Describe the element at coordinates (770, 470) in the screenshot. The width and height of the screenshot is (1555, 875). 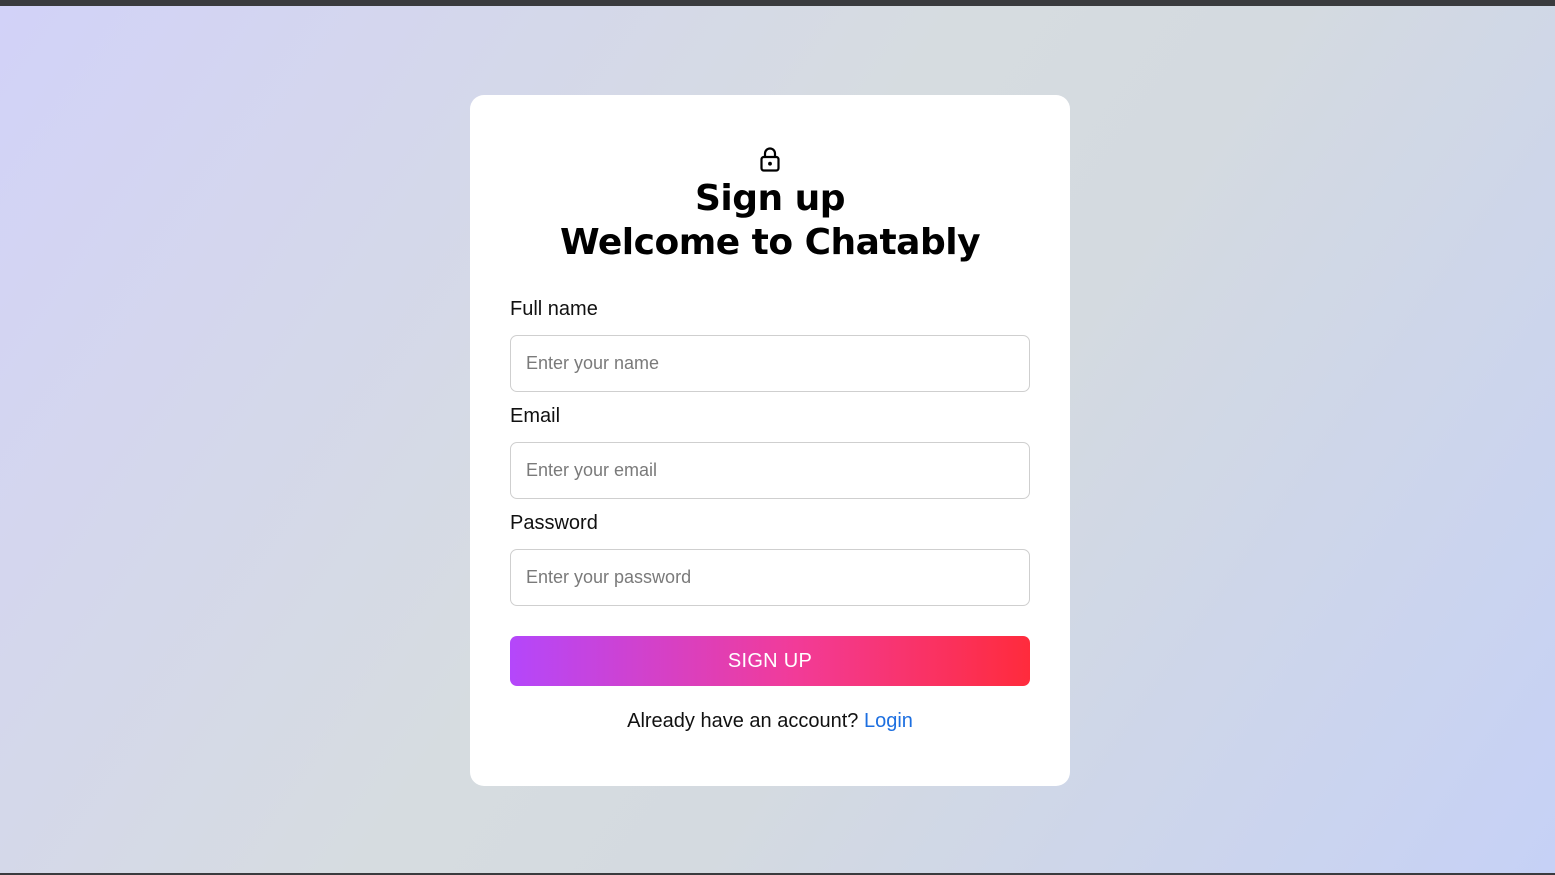
I see `email-input` at that location.